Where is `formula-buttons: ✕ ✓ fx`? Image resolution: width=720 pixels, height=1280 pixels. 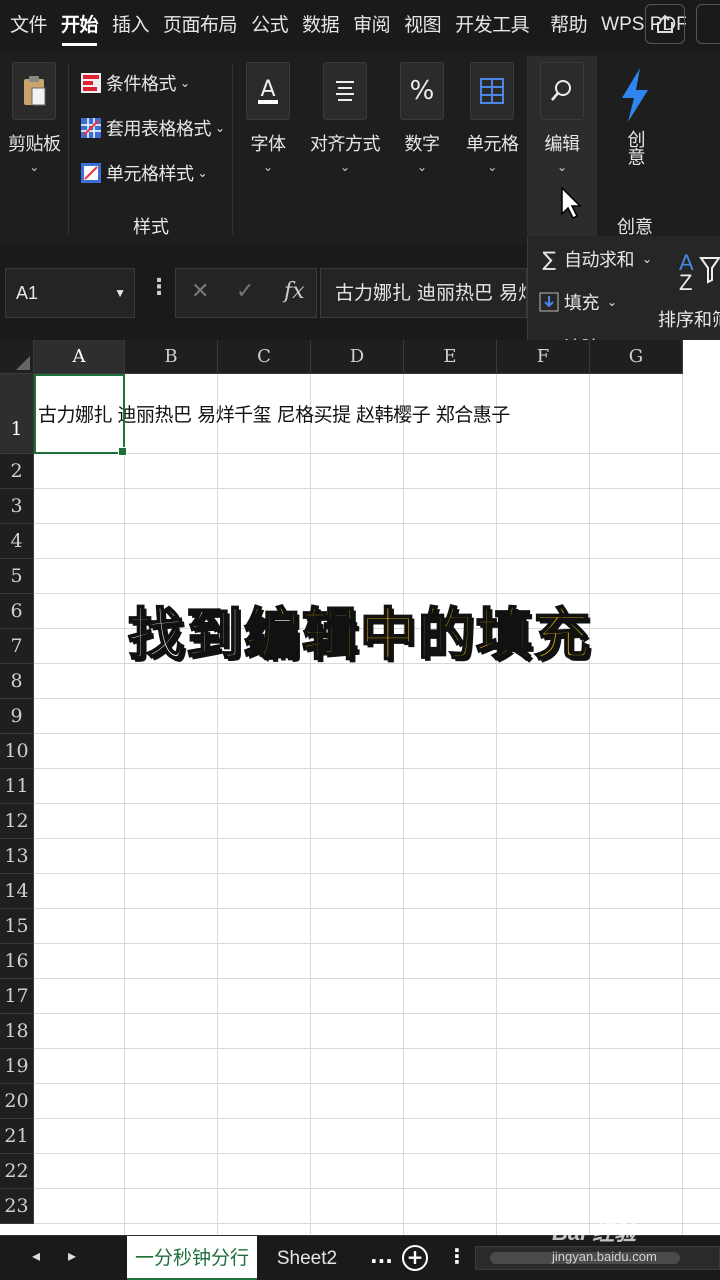
formula-buttons: ✕ ✓ fx is located at coordinates (246, 293).